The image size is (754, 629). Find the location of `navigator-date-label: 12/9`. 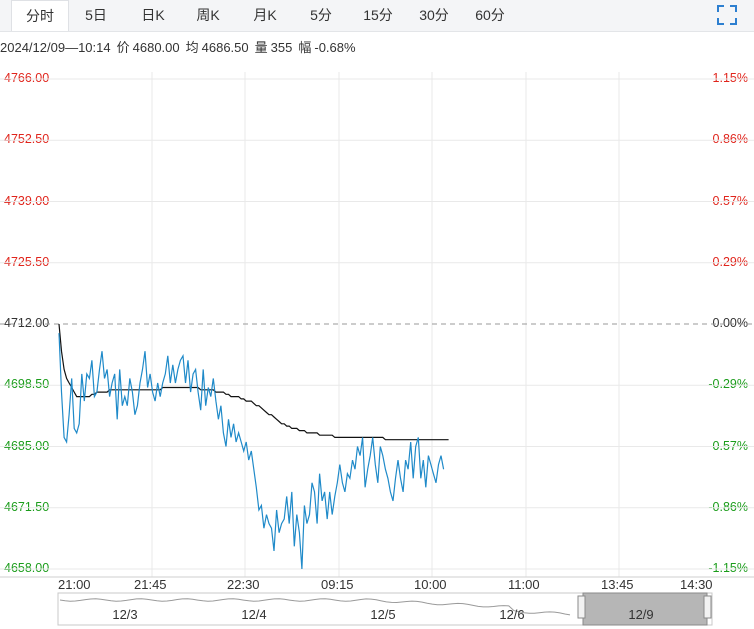

navigator-date-label: 12/9 is located at coordinates (640, 614).